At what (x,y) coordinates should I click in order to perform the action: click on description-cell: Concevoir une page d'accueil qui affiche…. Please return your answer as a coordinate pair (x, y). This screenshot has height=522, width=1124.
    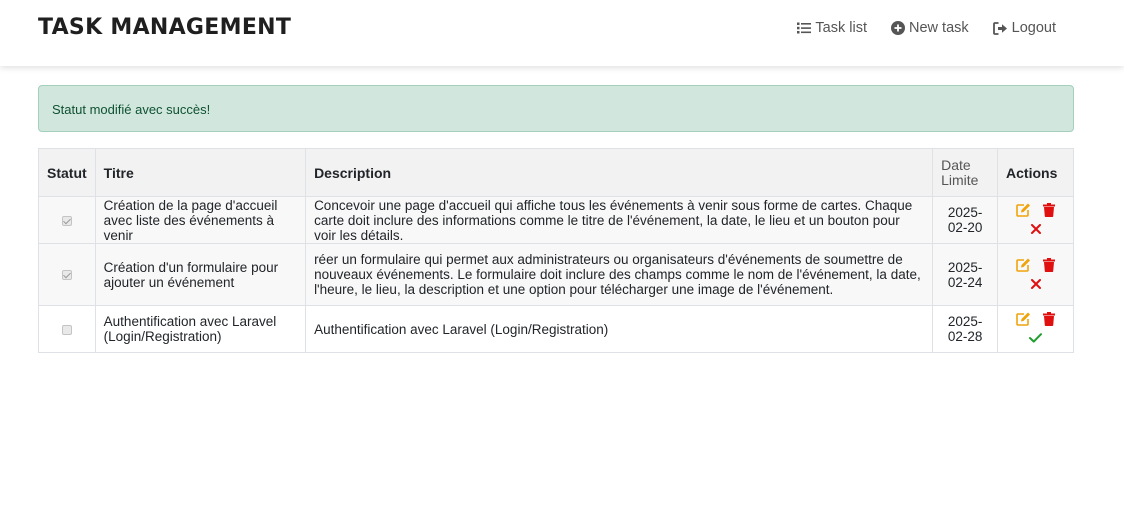
    Looking at the image, I should click on (619, 220).